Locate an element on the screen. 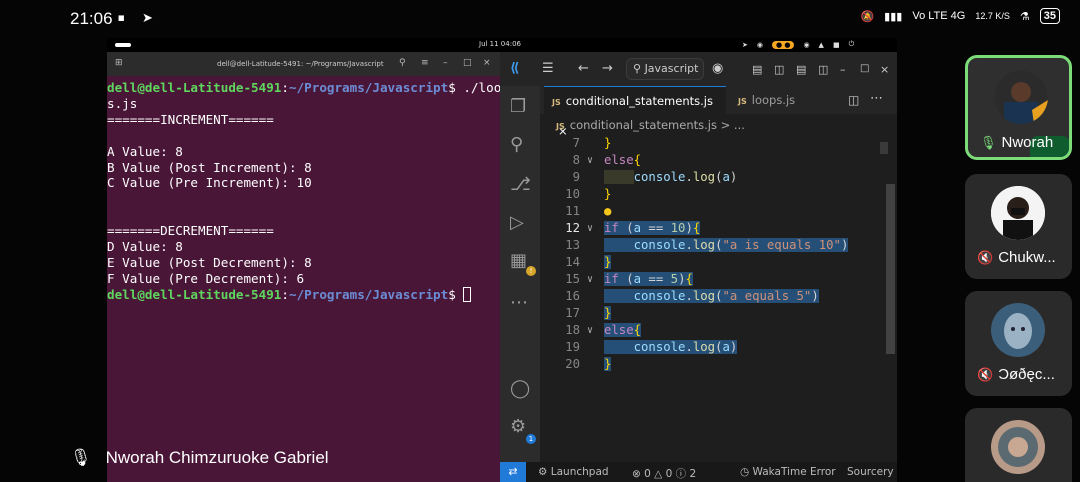 This screenshot has width=1080, height=482. participant-tile is located at coordinates (1018, 445).